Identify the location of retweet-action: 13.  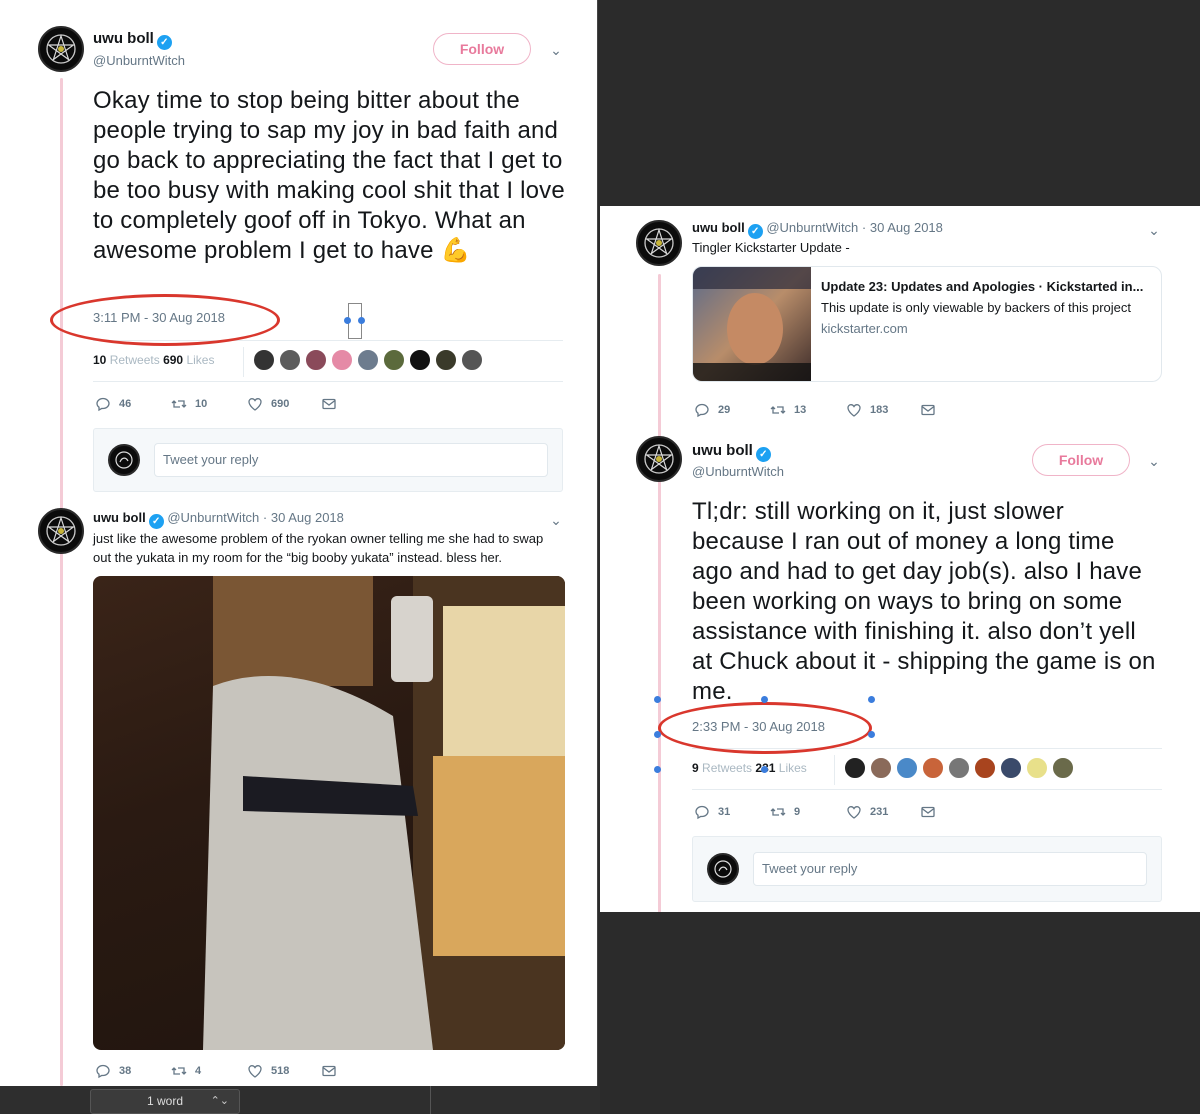
(788, 410).